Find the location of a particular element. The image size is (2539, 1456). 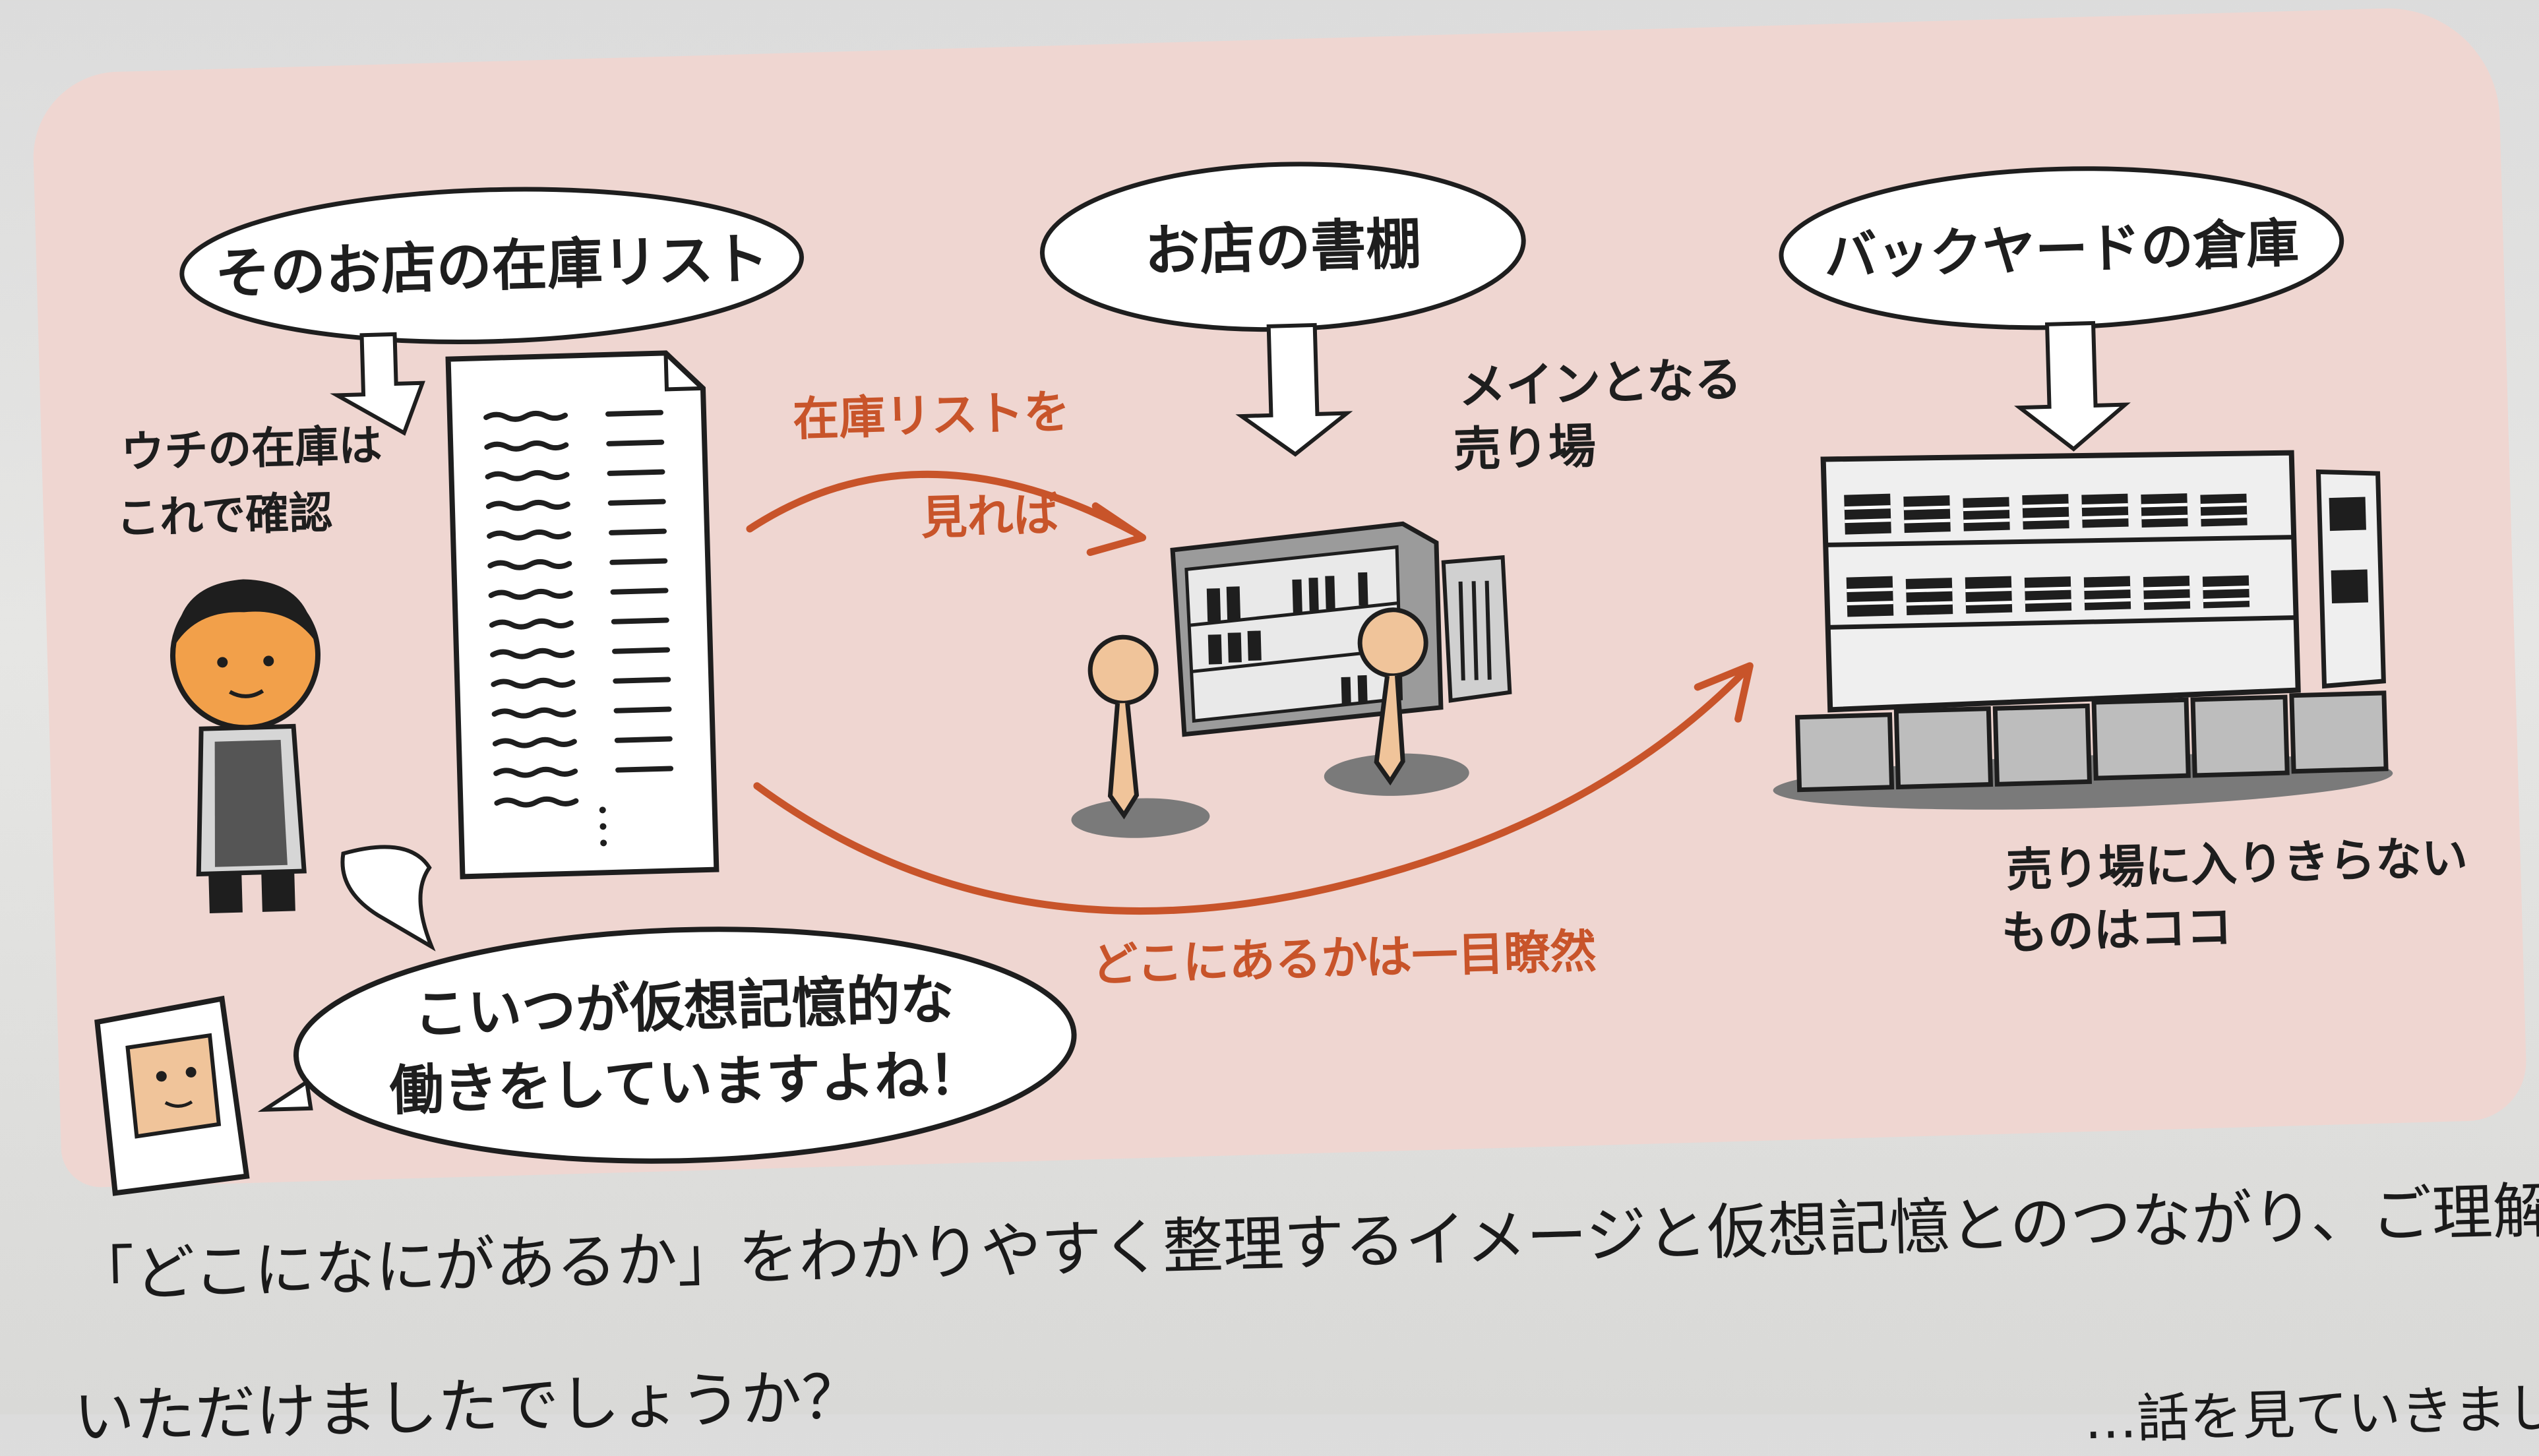

warehouse-rack: 売り場に入りきらない ものはココ is located at coordinates (2120, 705).